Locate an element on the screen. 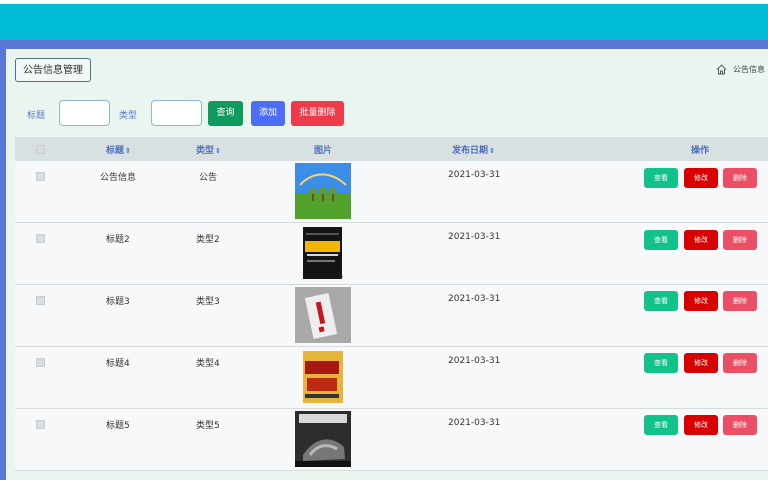 Image resolution: width=768 pixels, height=480 pixels. row-title: 公告信息 is located at coordinates (118, 178).